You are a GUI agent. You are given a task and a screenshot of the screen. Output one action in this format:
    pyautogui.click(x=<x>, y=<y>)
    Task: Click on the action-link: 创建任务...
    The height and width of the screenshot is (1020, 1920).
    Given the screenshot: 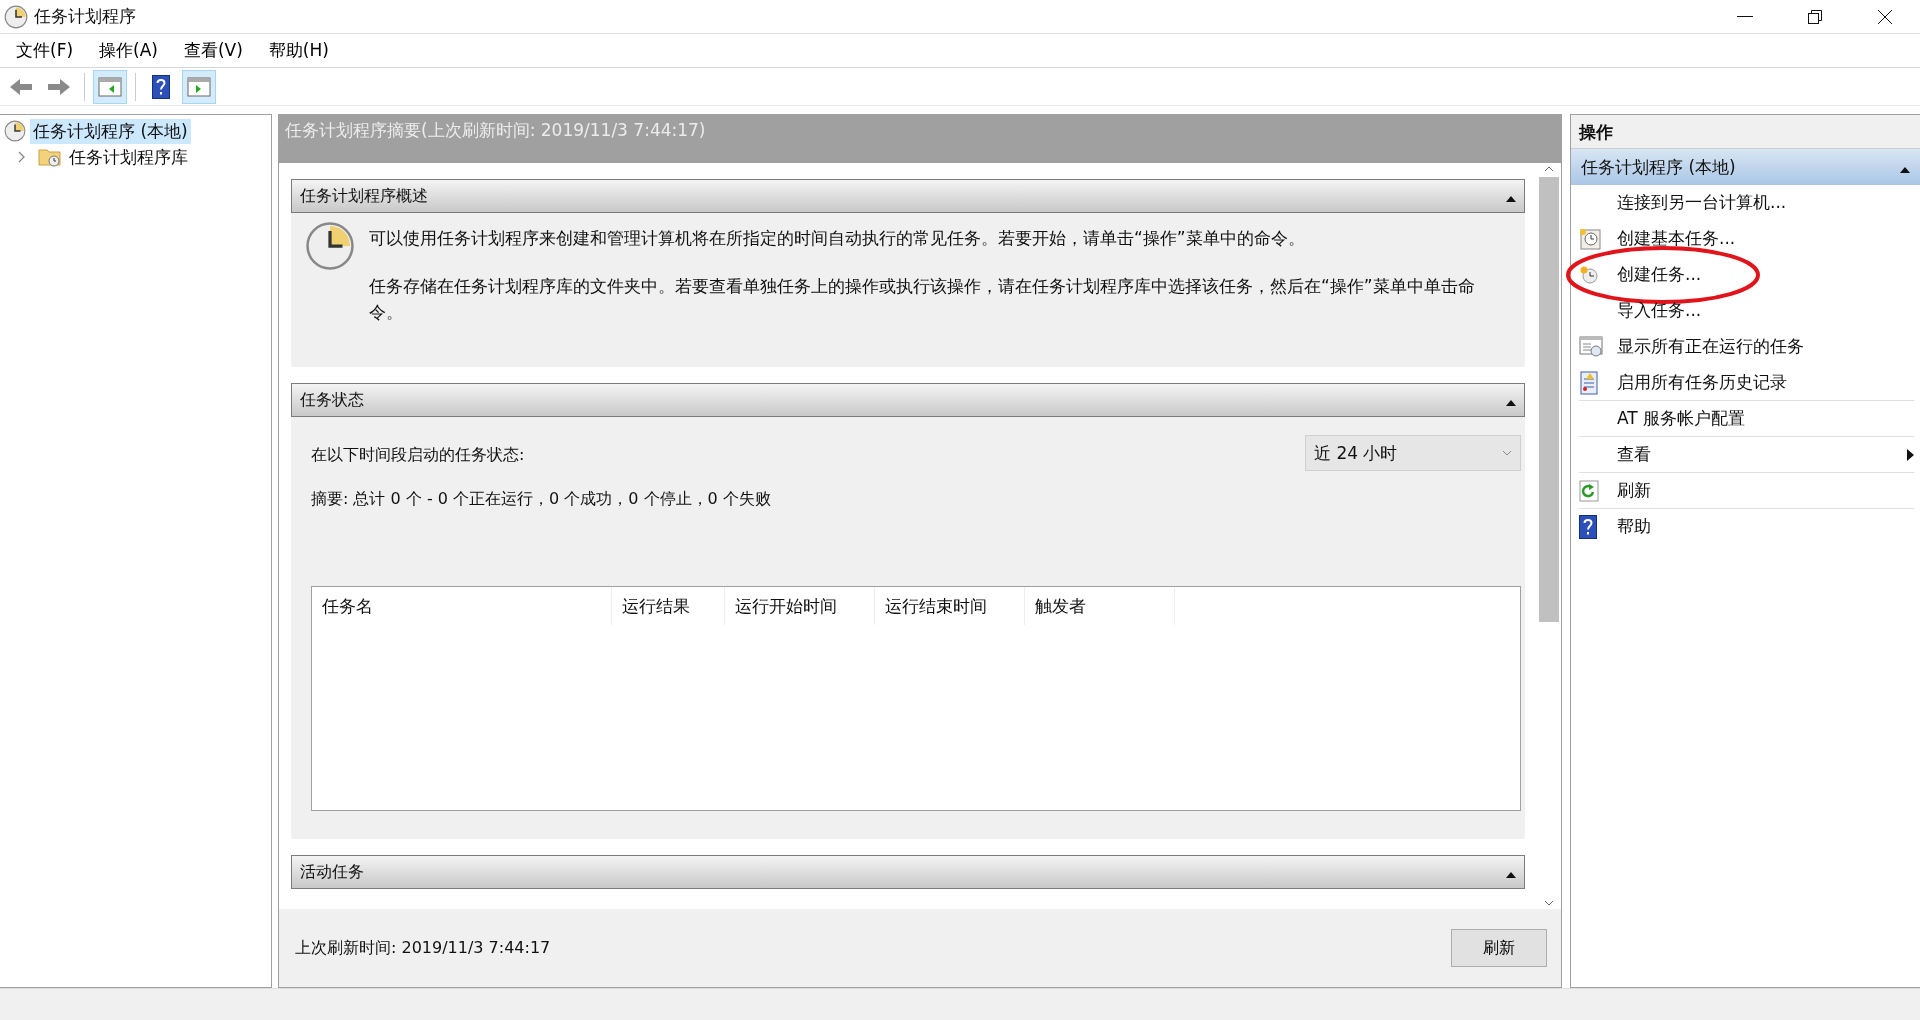 What is the action you would take?
    pyautogui.click(x=1765, y=274)
    